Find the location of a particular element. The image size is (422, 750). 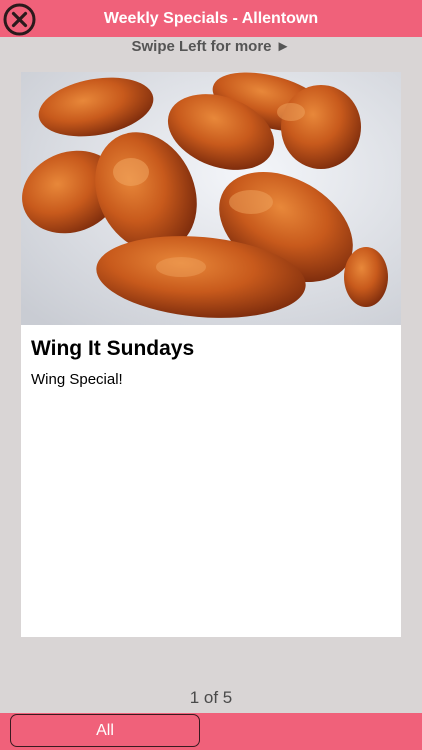

filter-all-button: All is located at coordinates (105, 730).